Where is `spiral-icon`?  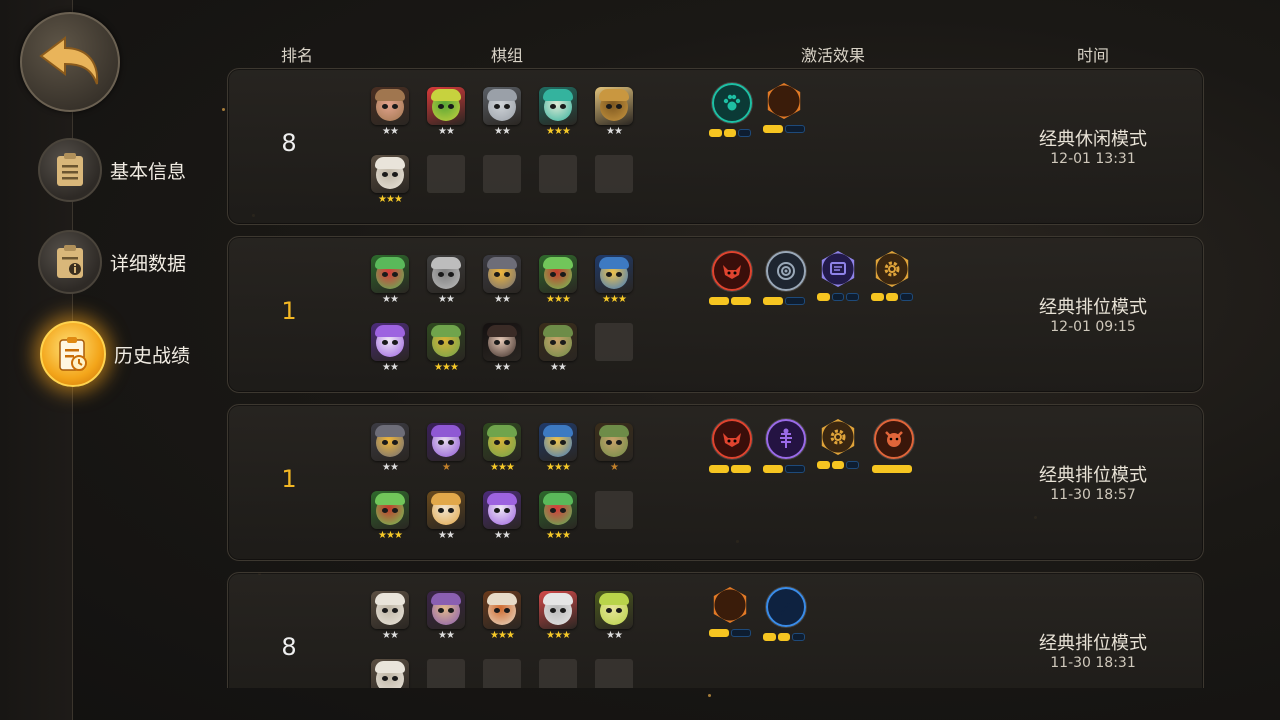 spiral-icon is located at coordinates (786, 271).